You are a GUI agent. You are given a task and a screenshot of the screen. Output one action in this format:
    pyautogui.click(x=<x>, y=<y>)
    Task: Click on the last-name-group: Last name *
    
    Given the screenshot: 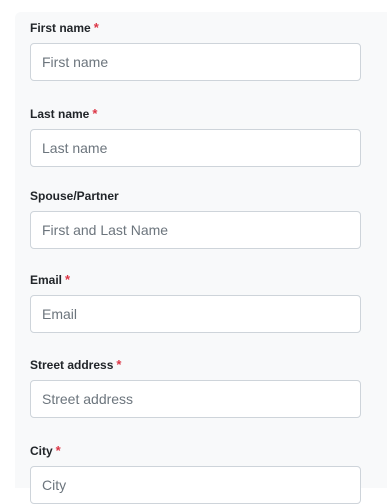 What is the action you would take?
    pyautogui.click(x=195, y=136)
    